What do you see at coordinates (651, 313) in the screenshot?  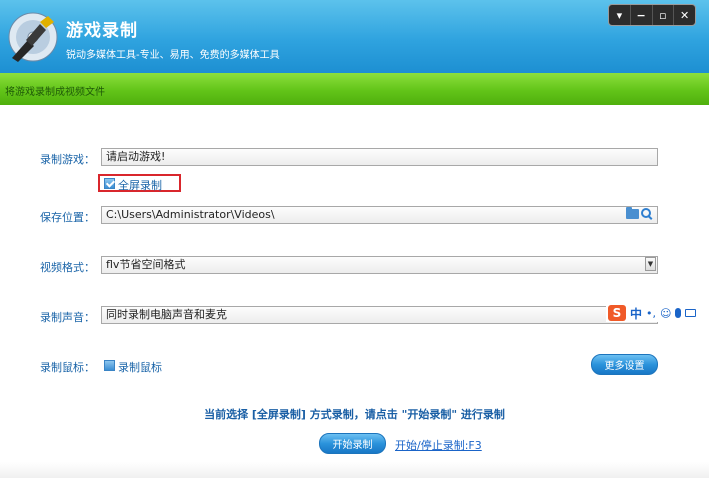 I see `ime-punctuation-icon: •,` at bounding box center [651, 313].